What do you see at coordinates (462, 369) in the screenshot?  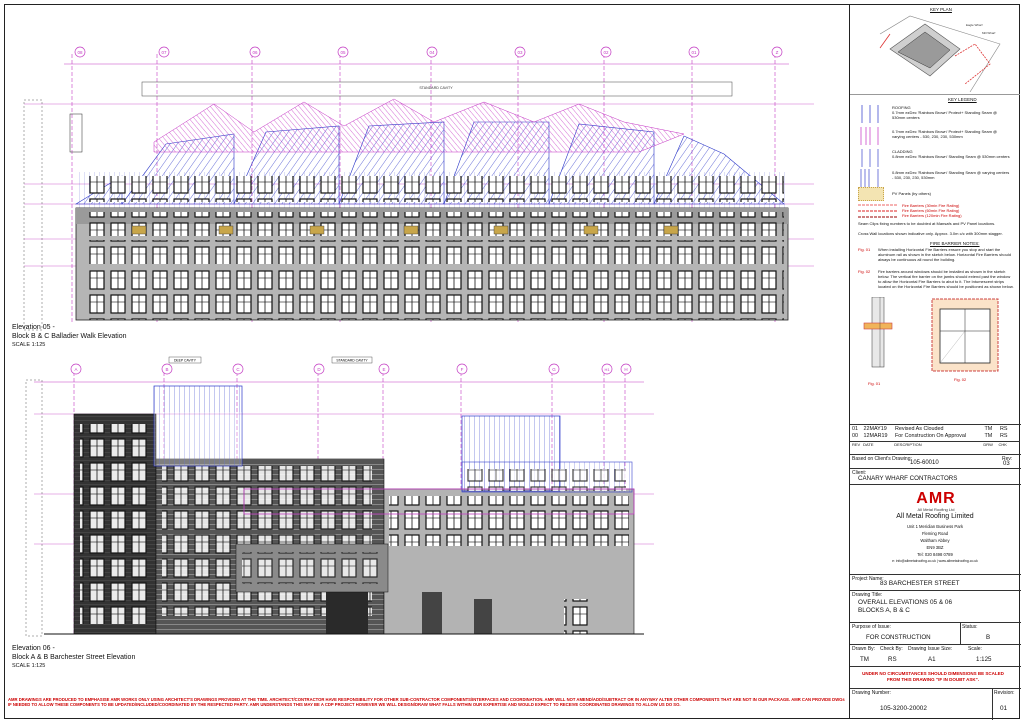 I see `grid-label: F` at bounding box center [462, 369].